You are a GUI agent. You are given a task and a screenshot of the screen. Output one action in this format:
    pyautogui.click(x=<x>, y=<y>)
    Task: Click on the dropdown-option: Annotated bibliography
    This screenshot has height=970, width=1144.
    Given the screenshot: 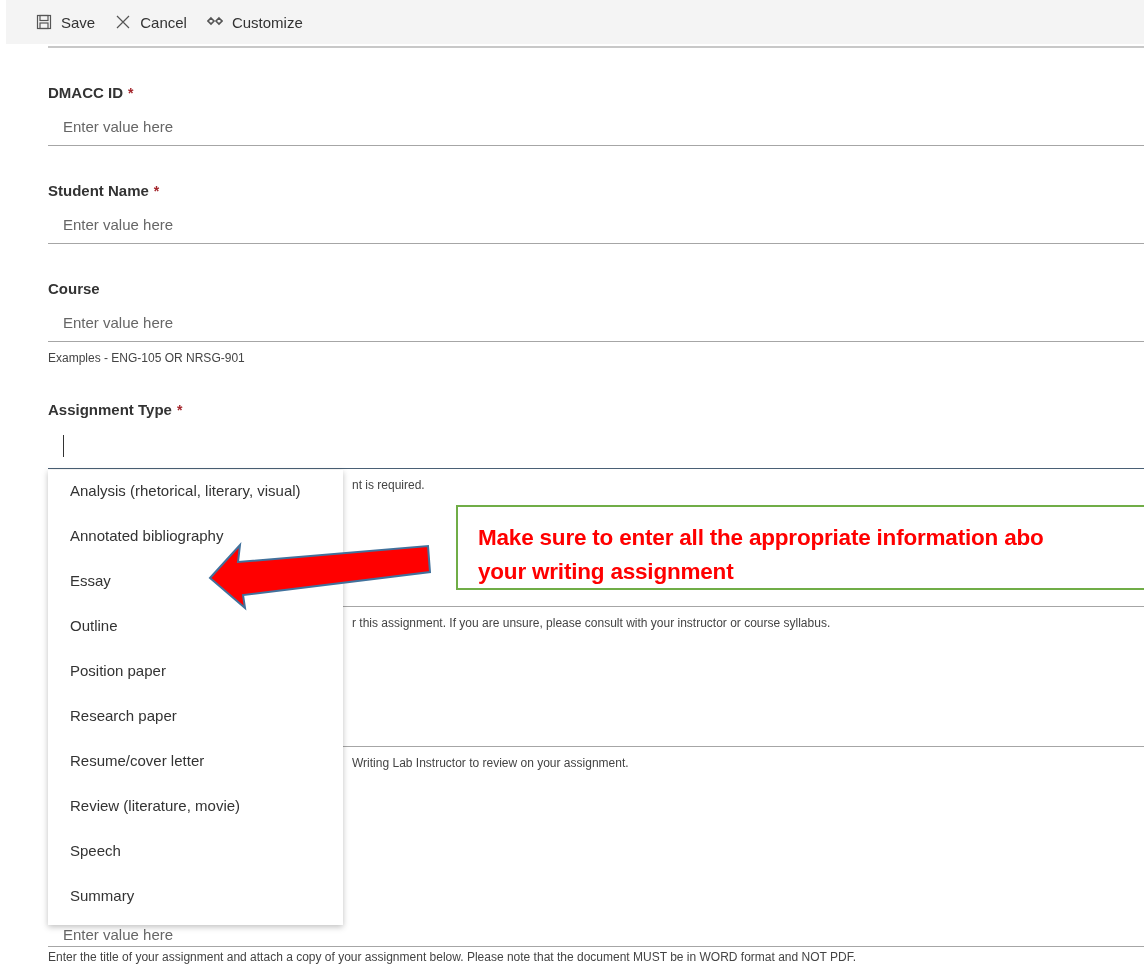 What is the action you would take?
    pyautogui.click(x=195, y=539)
    